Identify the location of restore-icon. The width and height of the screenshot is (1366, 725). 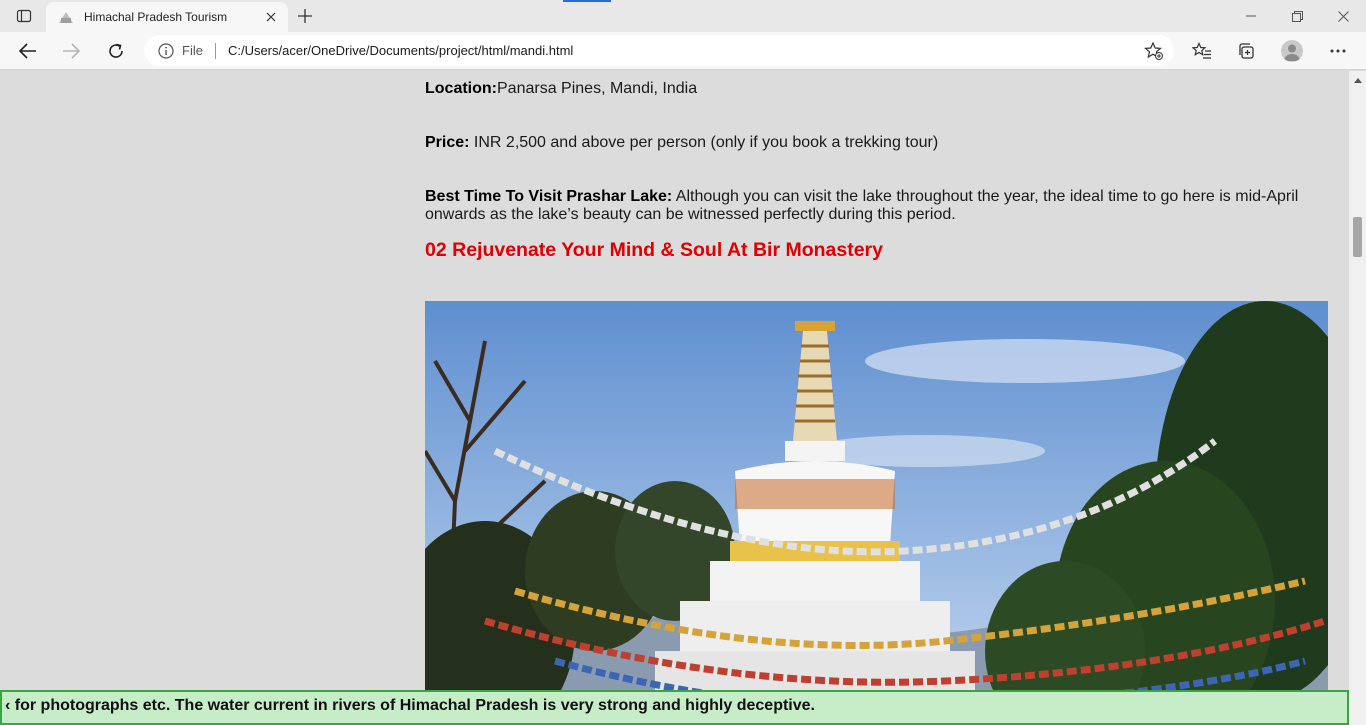
(1297, 16).